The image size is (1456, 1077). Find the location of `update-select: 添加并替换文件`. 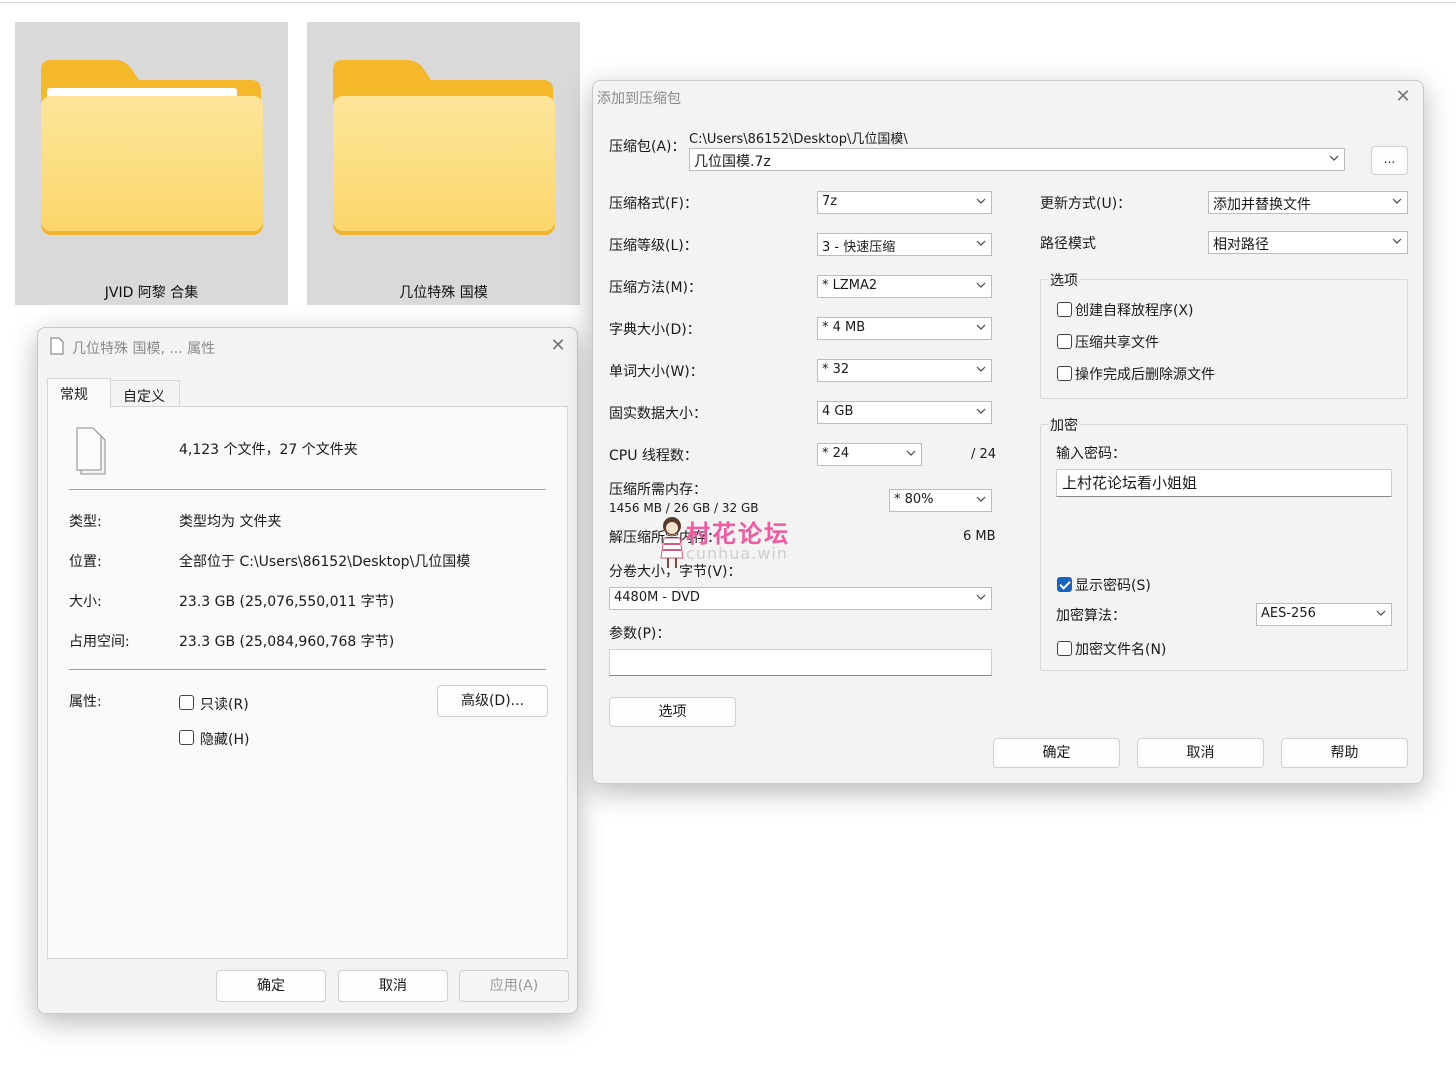

update-select: 添加并替换文件 is located at coordinates (1308, 202).